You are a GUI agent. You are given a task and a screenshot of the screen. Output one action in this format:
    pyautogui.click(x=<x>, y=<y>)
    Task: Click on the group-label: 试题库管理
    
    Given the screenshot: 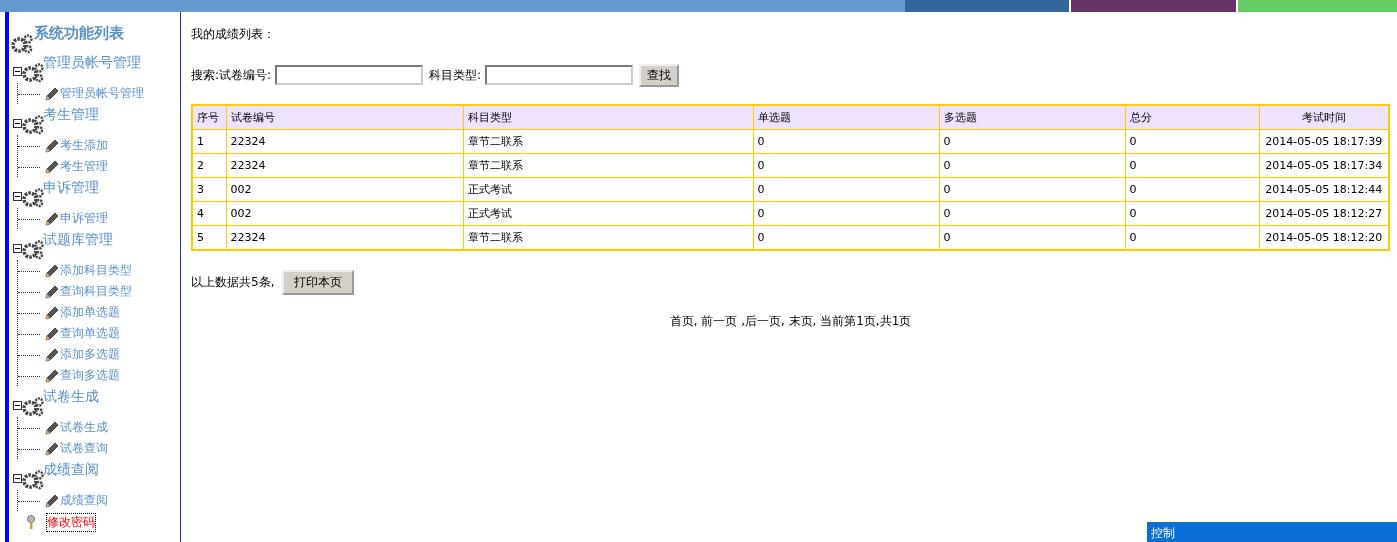 What is the action you would take?
    pyautogui.click(x=78, y=240)
    